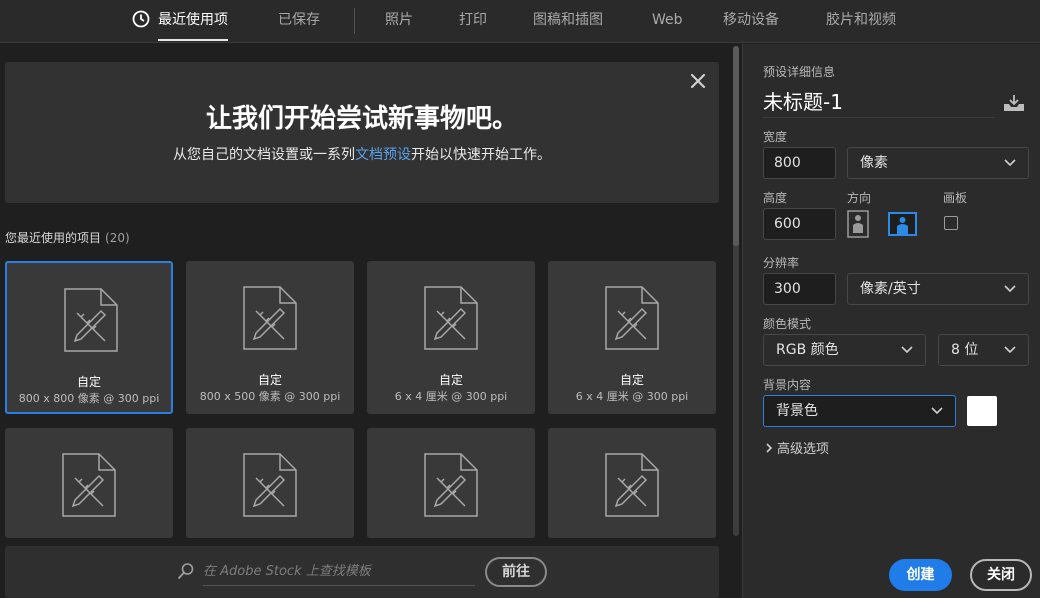 This screenshot has width=1040, height=598. I want to click on artboard-label: 画板, so click(955, 198).